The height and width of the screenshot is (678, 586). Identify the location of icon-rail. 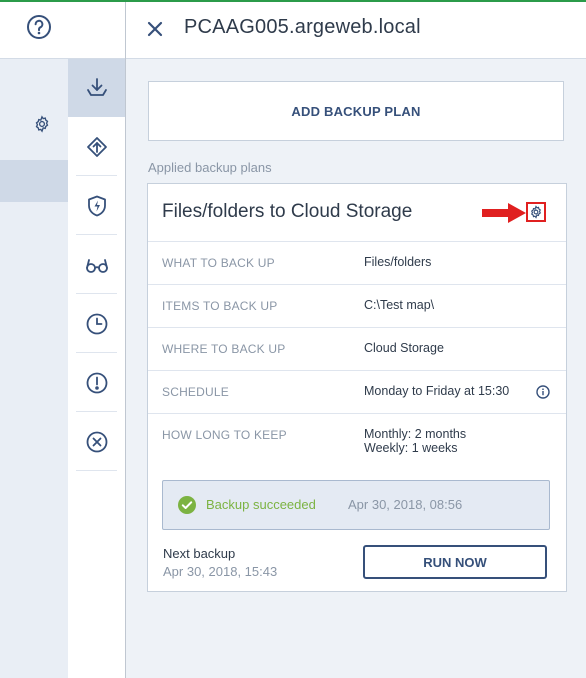
(97, 340).